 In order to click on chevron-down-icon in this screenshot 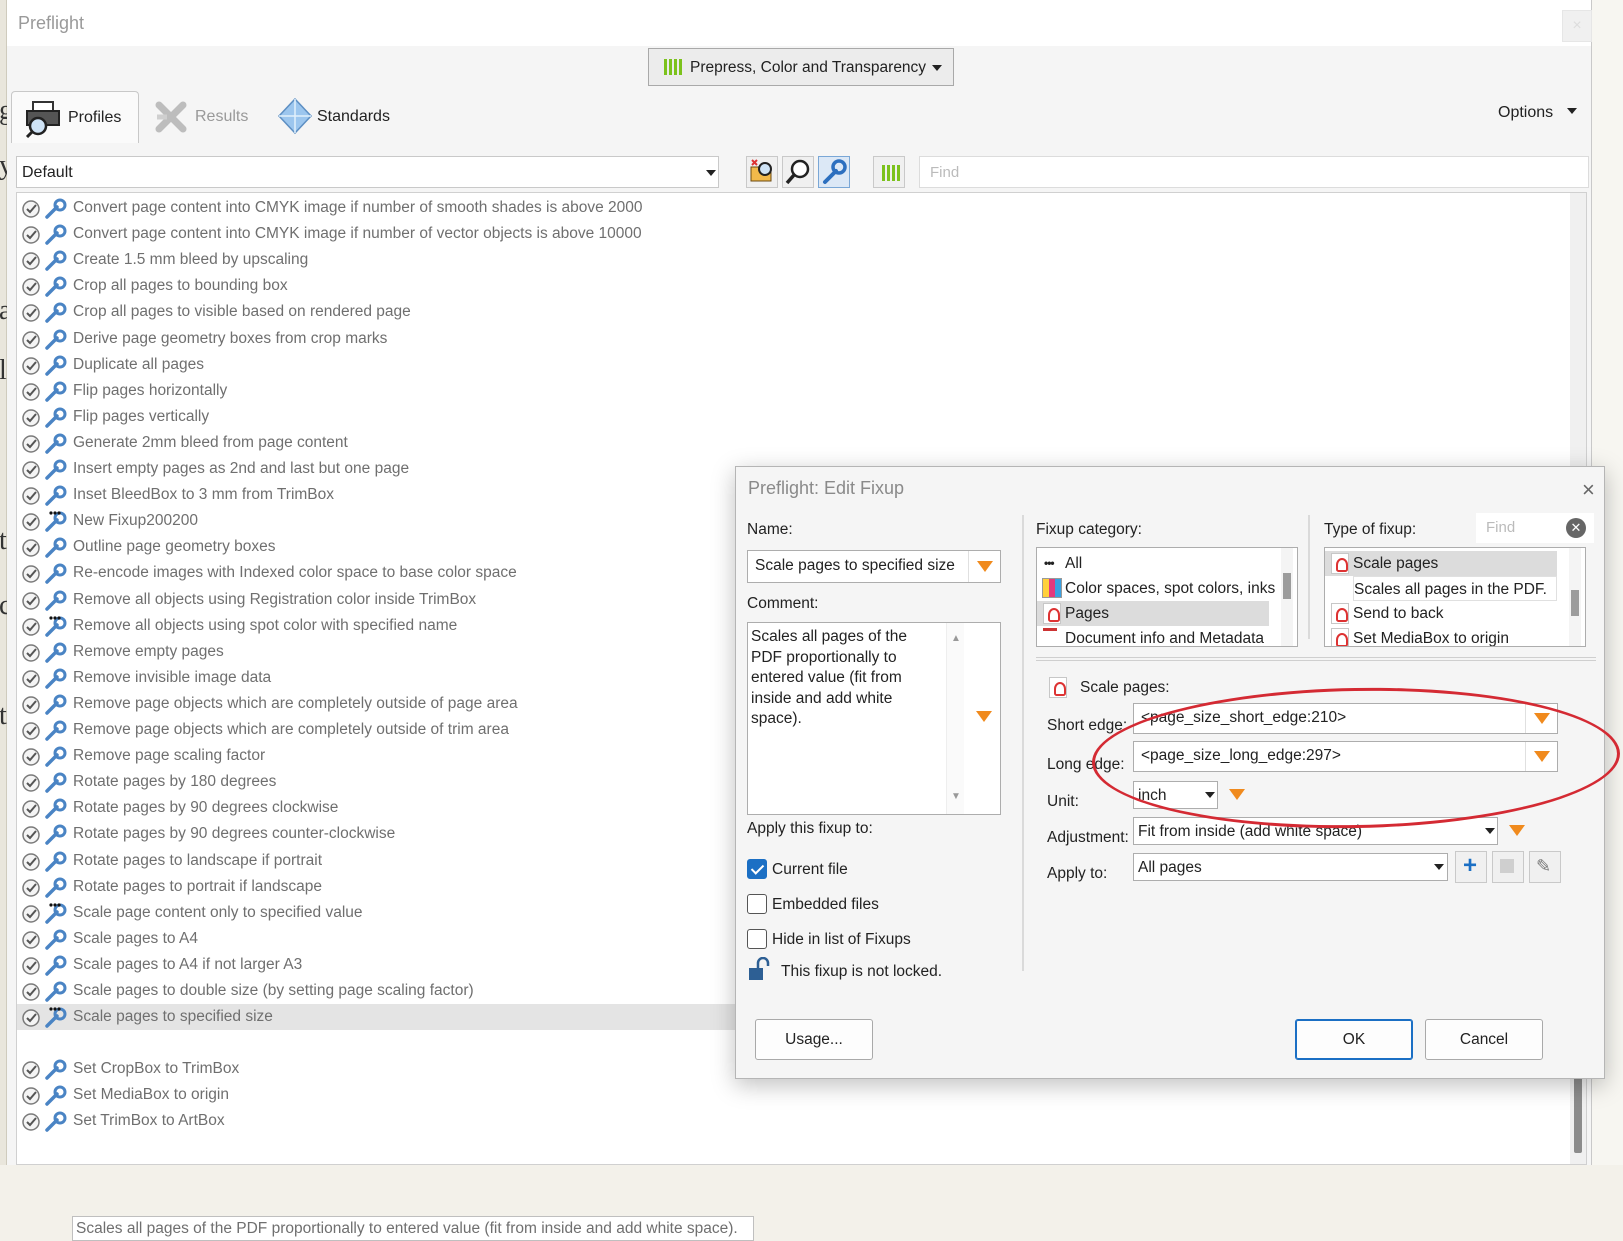, I will do `click(1439, 867)`.